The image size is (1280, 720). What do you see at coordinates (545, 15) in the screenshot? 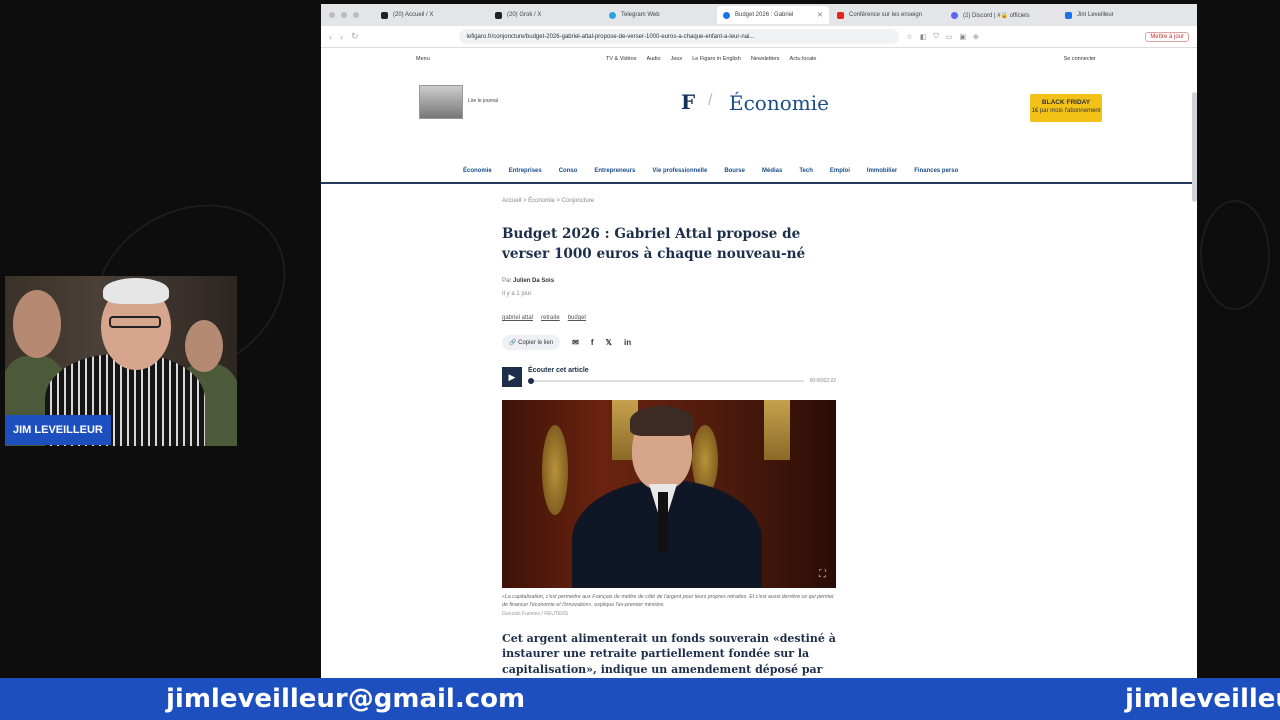
I see `browser-tab: (20) Grok / X` at bounding box center [545, 15].